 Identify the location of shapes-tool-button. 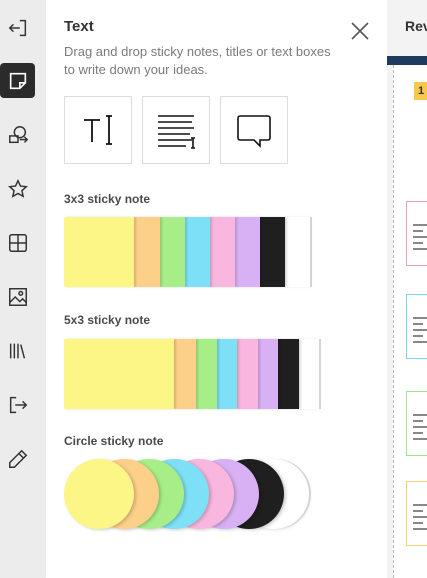
(17, 134).